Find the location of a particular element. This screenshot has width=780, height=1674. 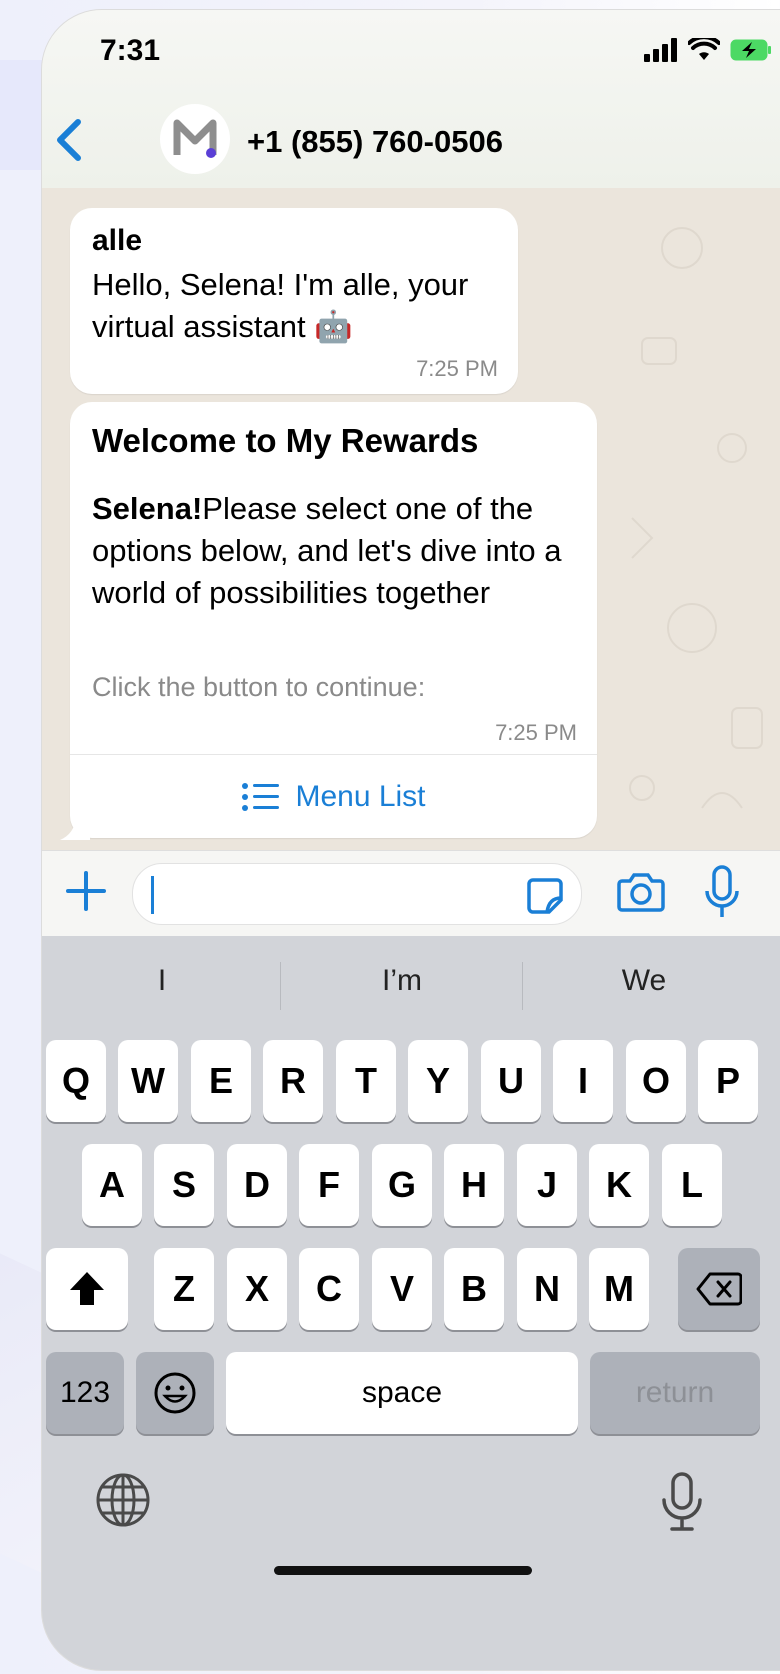

plus-icon is located at coordinates (86, 891).